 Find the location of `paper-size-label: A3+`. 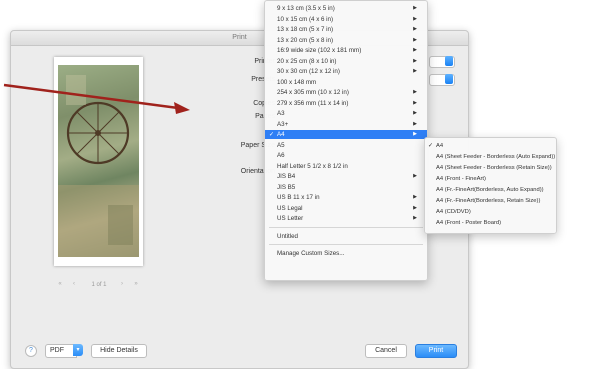

paper-size-label: A3+ is located at coordinates (283, 124).